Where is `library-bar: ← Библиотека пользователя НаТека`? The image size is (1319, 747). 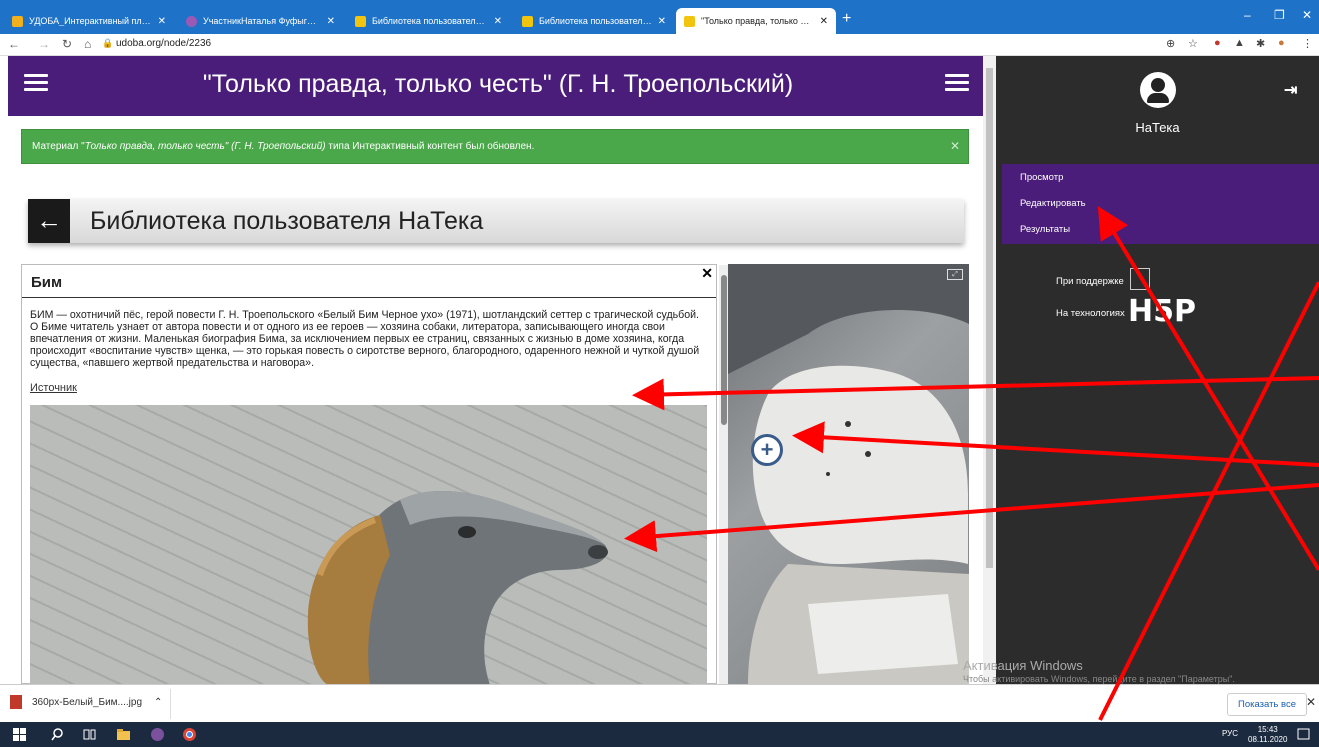 library-bar: ← Библиотека пользователя НаТека is located at coordinates (496, 221).